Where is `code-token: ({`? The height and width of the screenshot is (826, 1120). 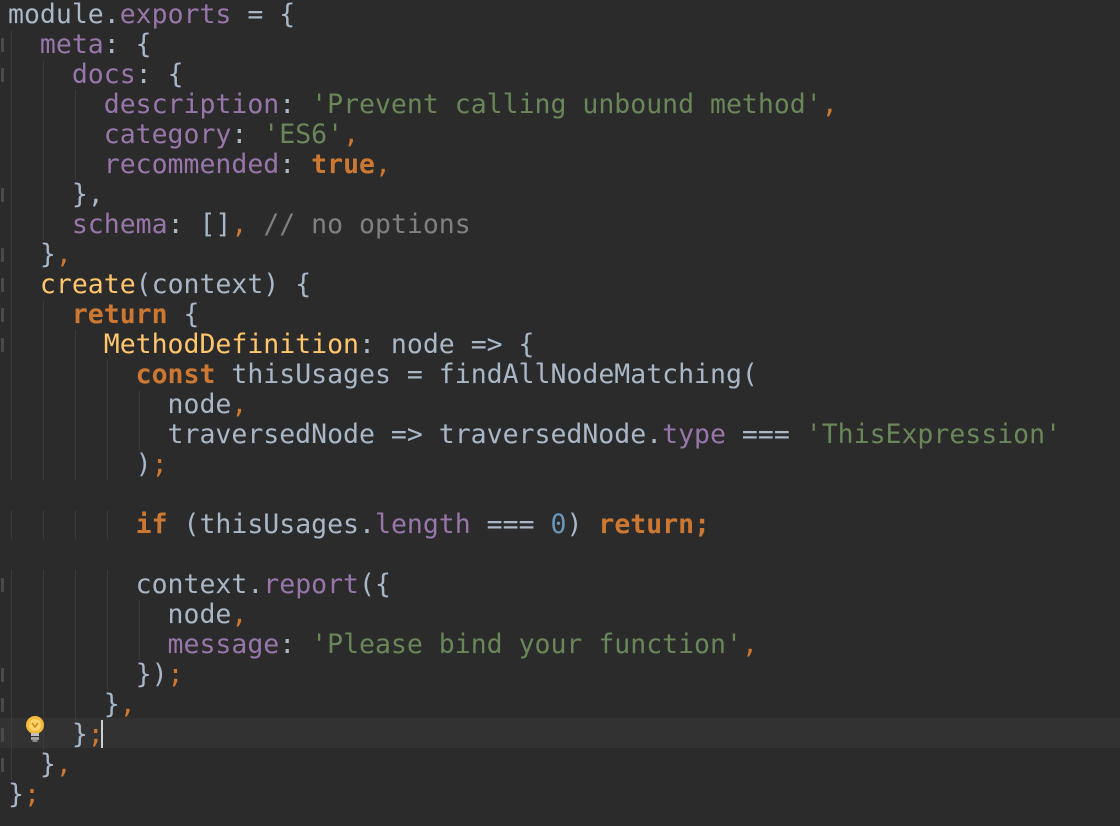
code-token: ({ is located at coordinates (375, 584).